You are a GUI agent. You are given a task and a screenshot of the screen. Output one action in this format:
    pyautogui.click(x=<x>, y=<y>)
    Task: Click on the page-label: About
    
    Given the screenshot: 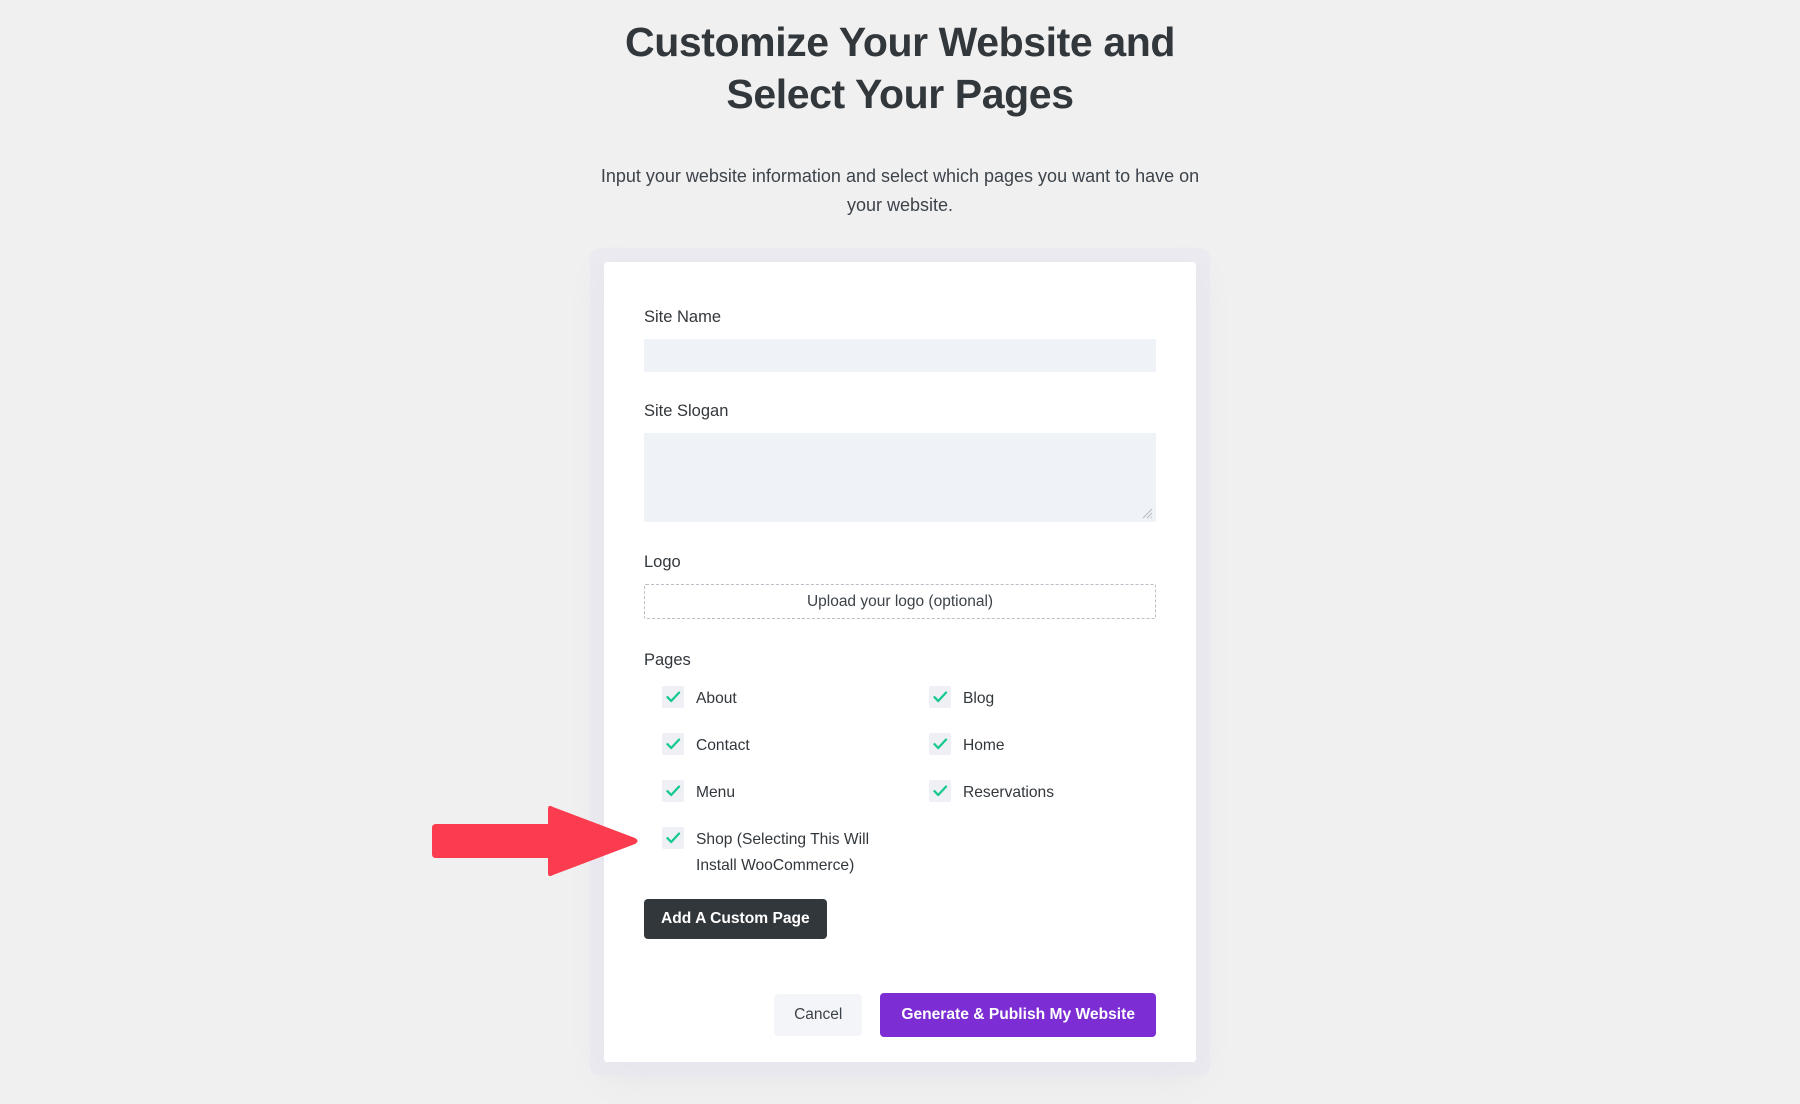 What is the action you would take?
    pyautogui.click(x=716, y=698)
    